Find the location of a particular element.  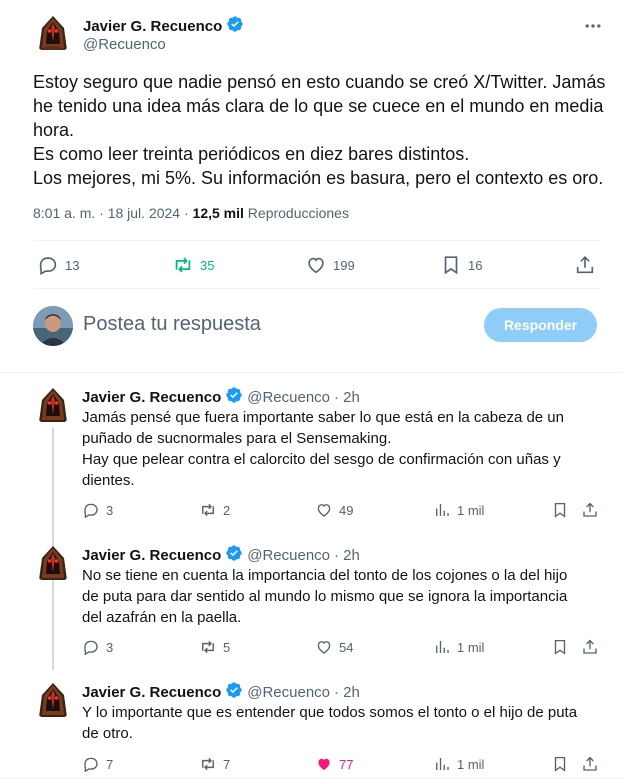

reply-action: 7 is located at coordinates (97, 764).